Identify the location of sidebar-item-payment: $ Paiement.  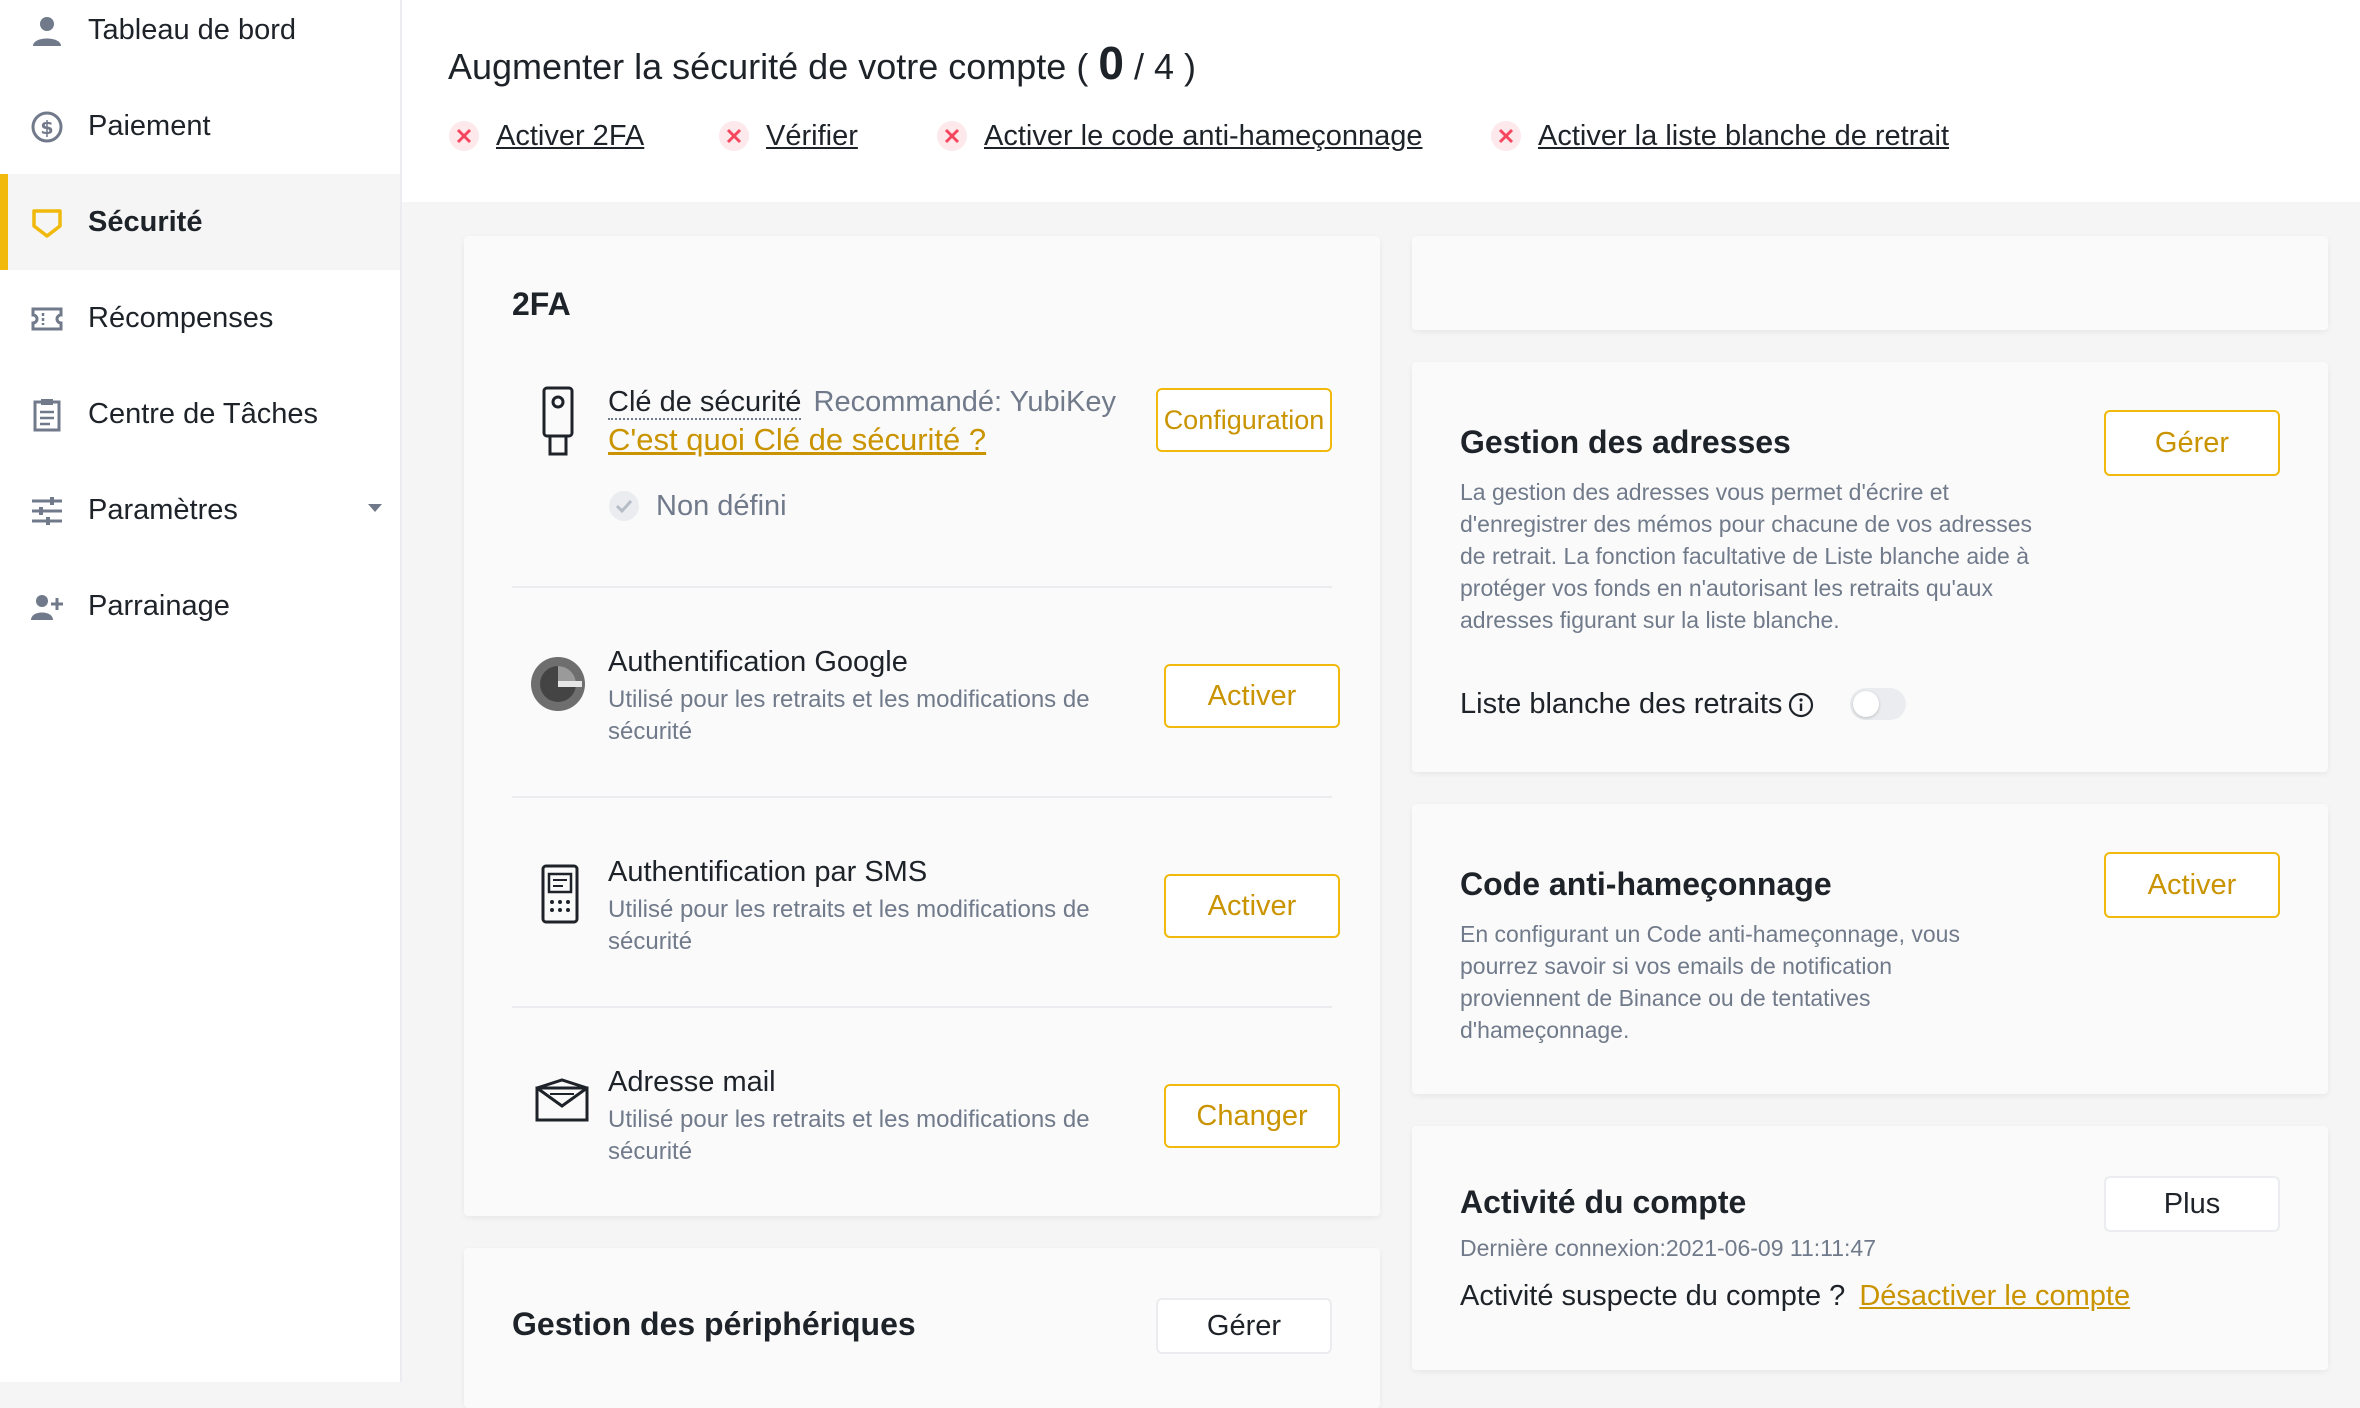
(200, 126).